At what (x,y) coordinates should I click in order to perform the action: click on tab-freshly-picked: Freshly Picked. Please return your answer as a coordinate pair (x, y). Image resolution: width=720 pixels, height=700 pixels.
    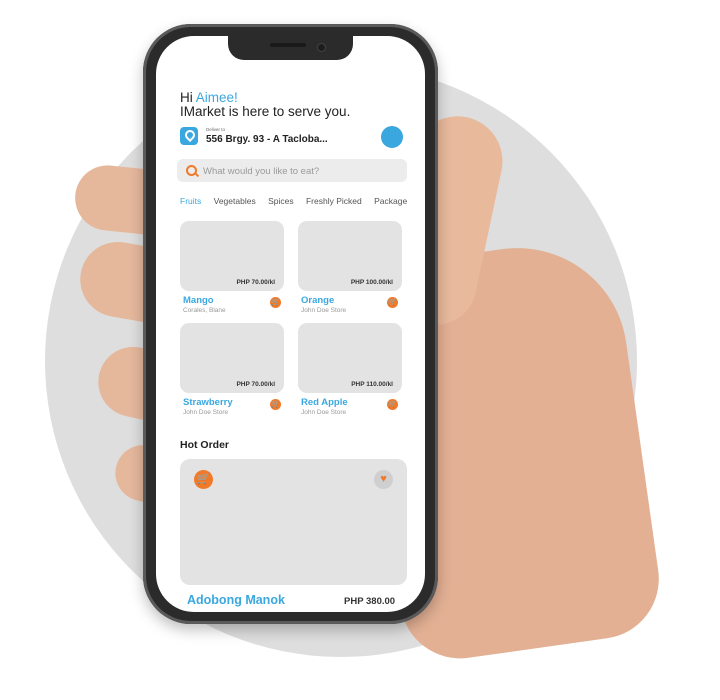
    Looking at the image, I should click on (334, 201).